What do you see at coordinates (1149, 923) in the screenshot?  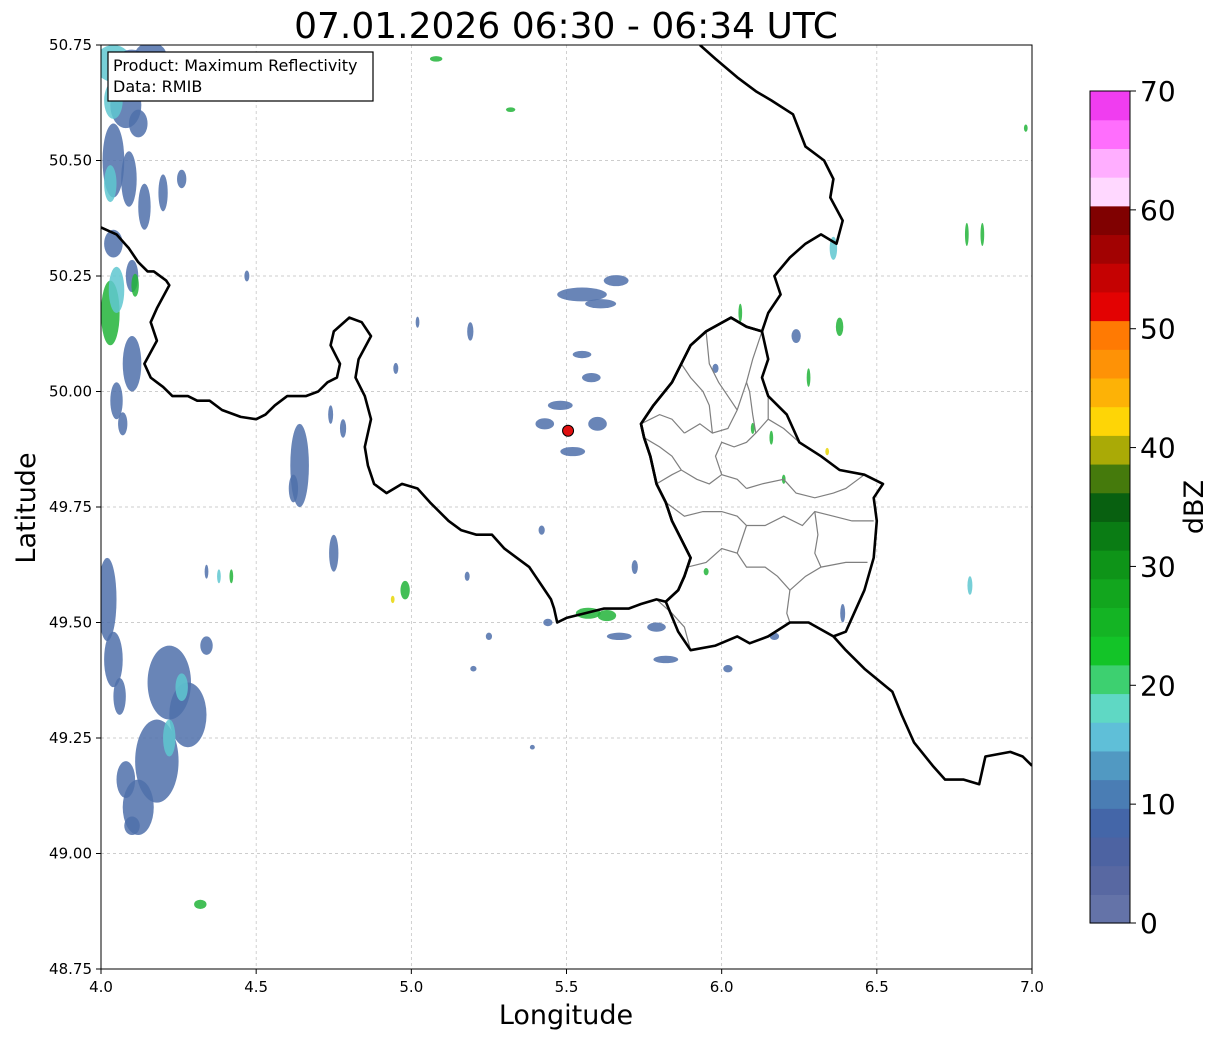 I see `colorbar-tick-label: 0` at bounding box center [1149, 923].